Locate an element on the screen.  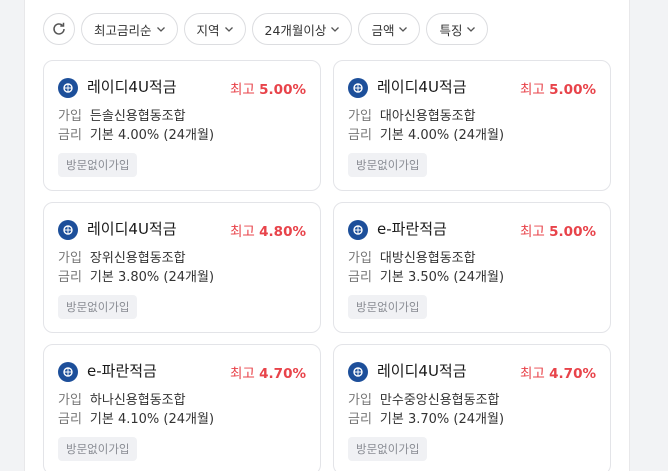
bank-name: 든솔신용협동조합 is located at coordinates (137, 116).